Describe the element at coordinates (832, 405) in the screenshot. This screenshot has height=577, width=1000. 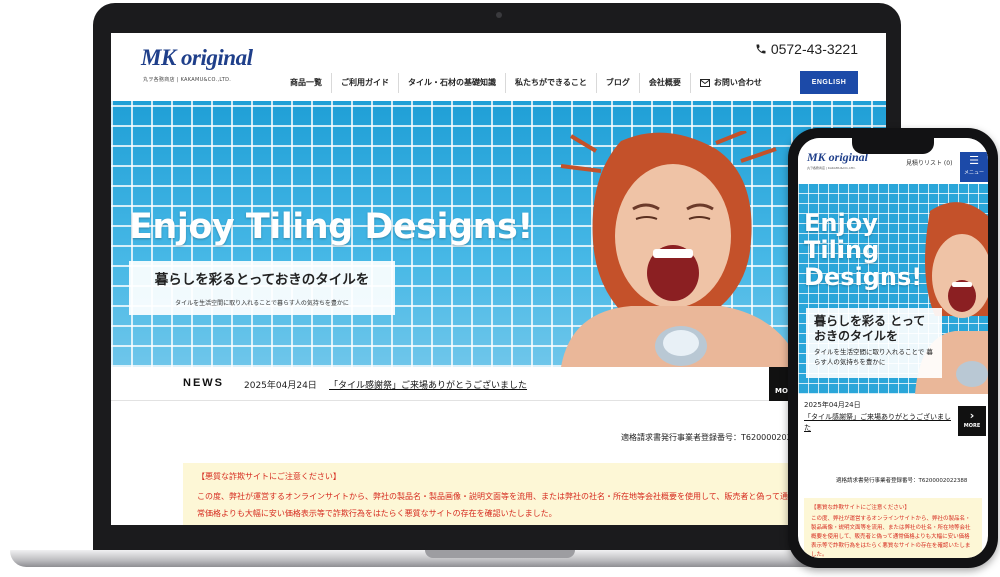
I see `mobile-news-date: 2025年04月24日` at that location.